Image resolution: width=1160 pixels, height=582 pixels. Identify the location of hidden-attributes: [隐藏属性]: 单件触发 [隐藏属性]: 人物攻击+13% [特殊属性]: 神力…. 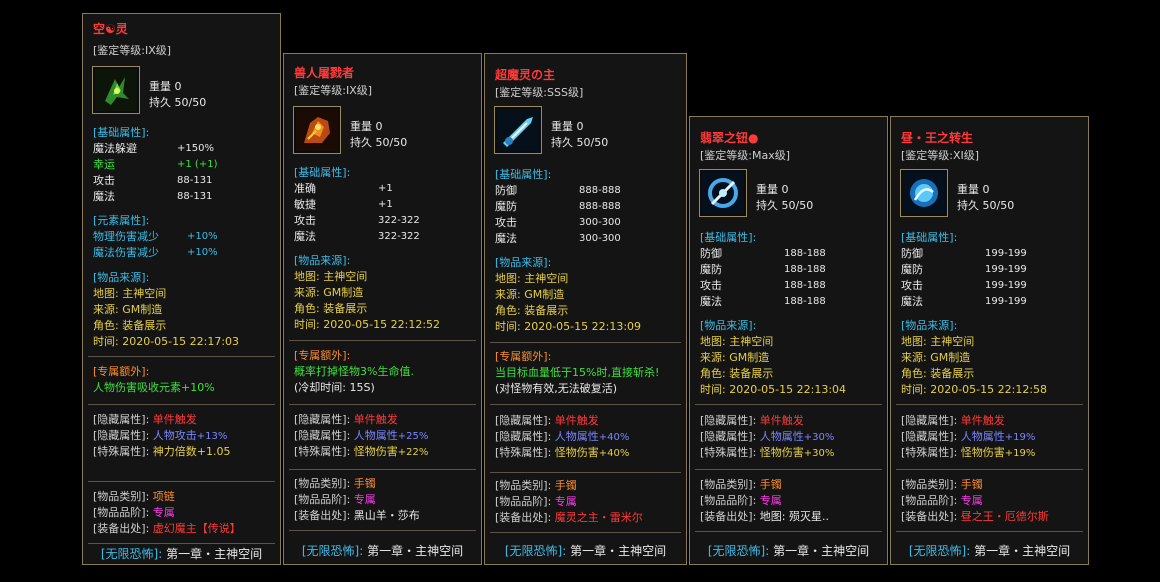
(162, 435).